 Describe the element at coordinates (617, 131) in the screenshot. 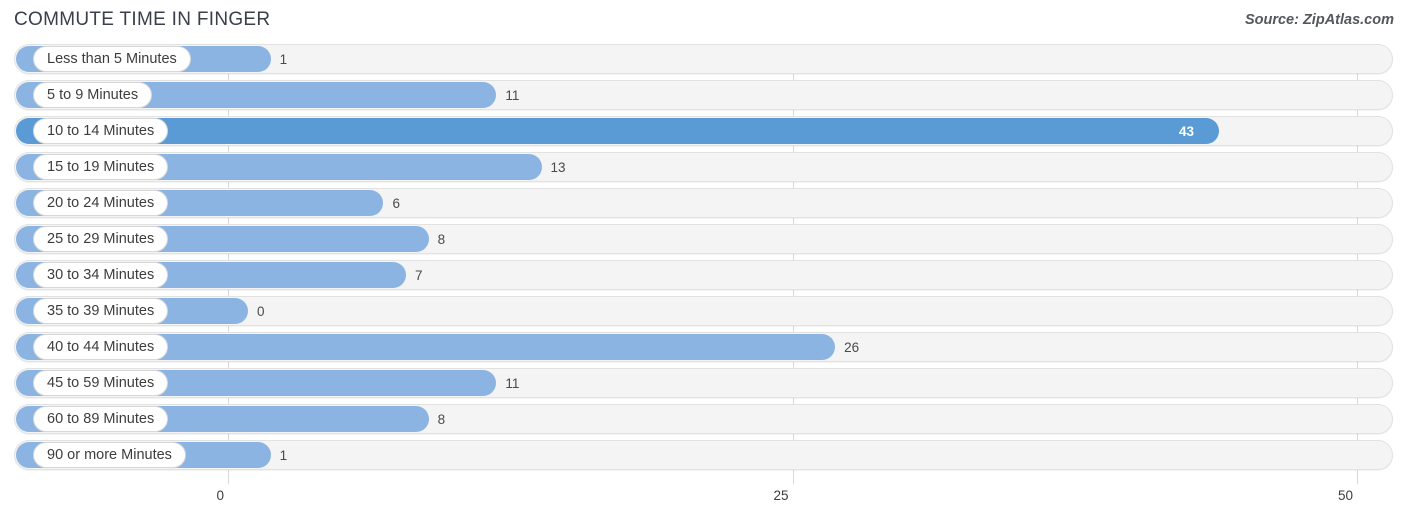

I see `bar` at that location.